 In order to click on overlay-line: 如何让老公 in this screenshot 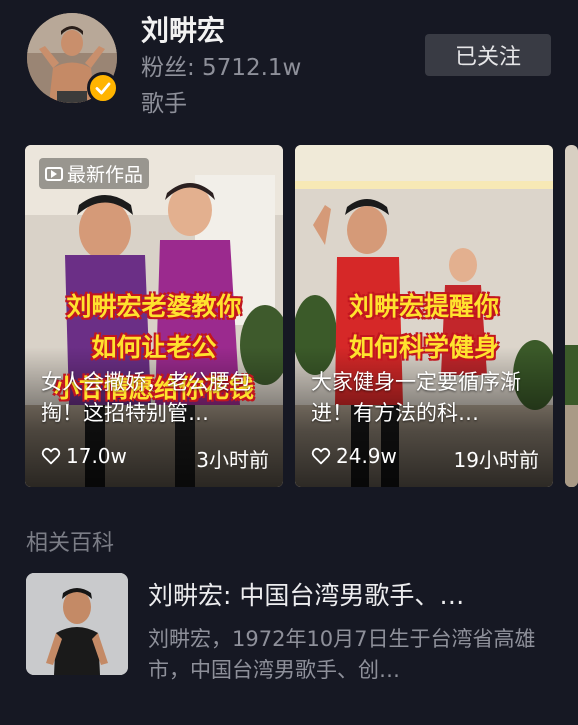, I will do `click(154, 347)`.